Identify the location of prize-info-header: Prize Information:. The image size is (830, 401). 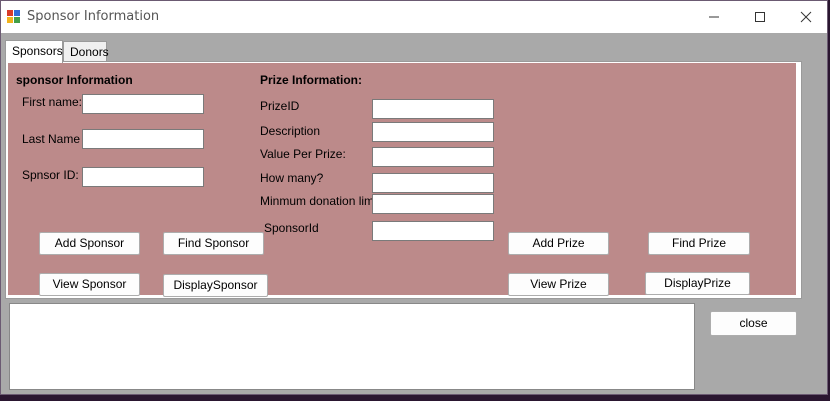
(311, 80).